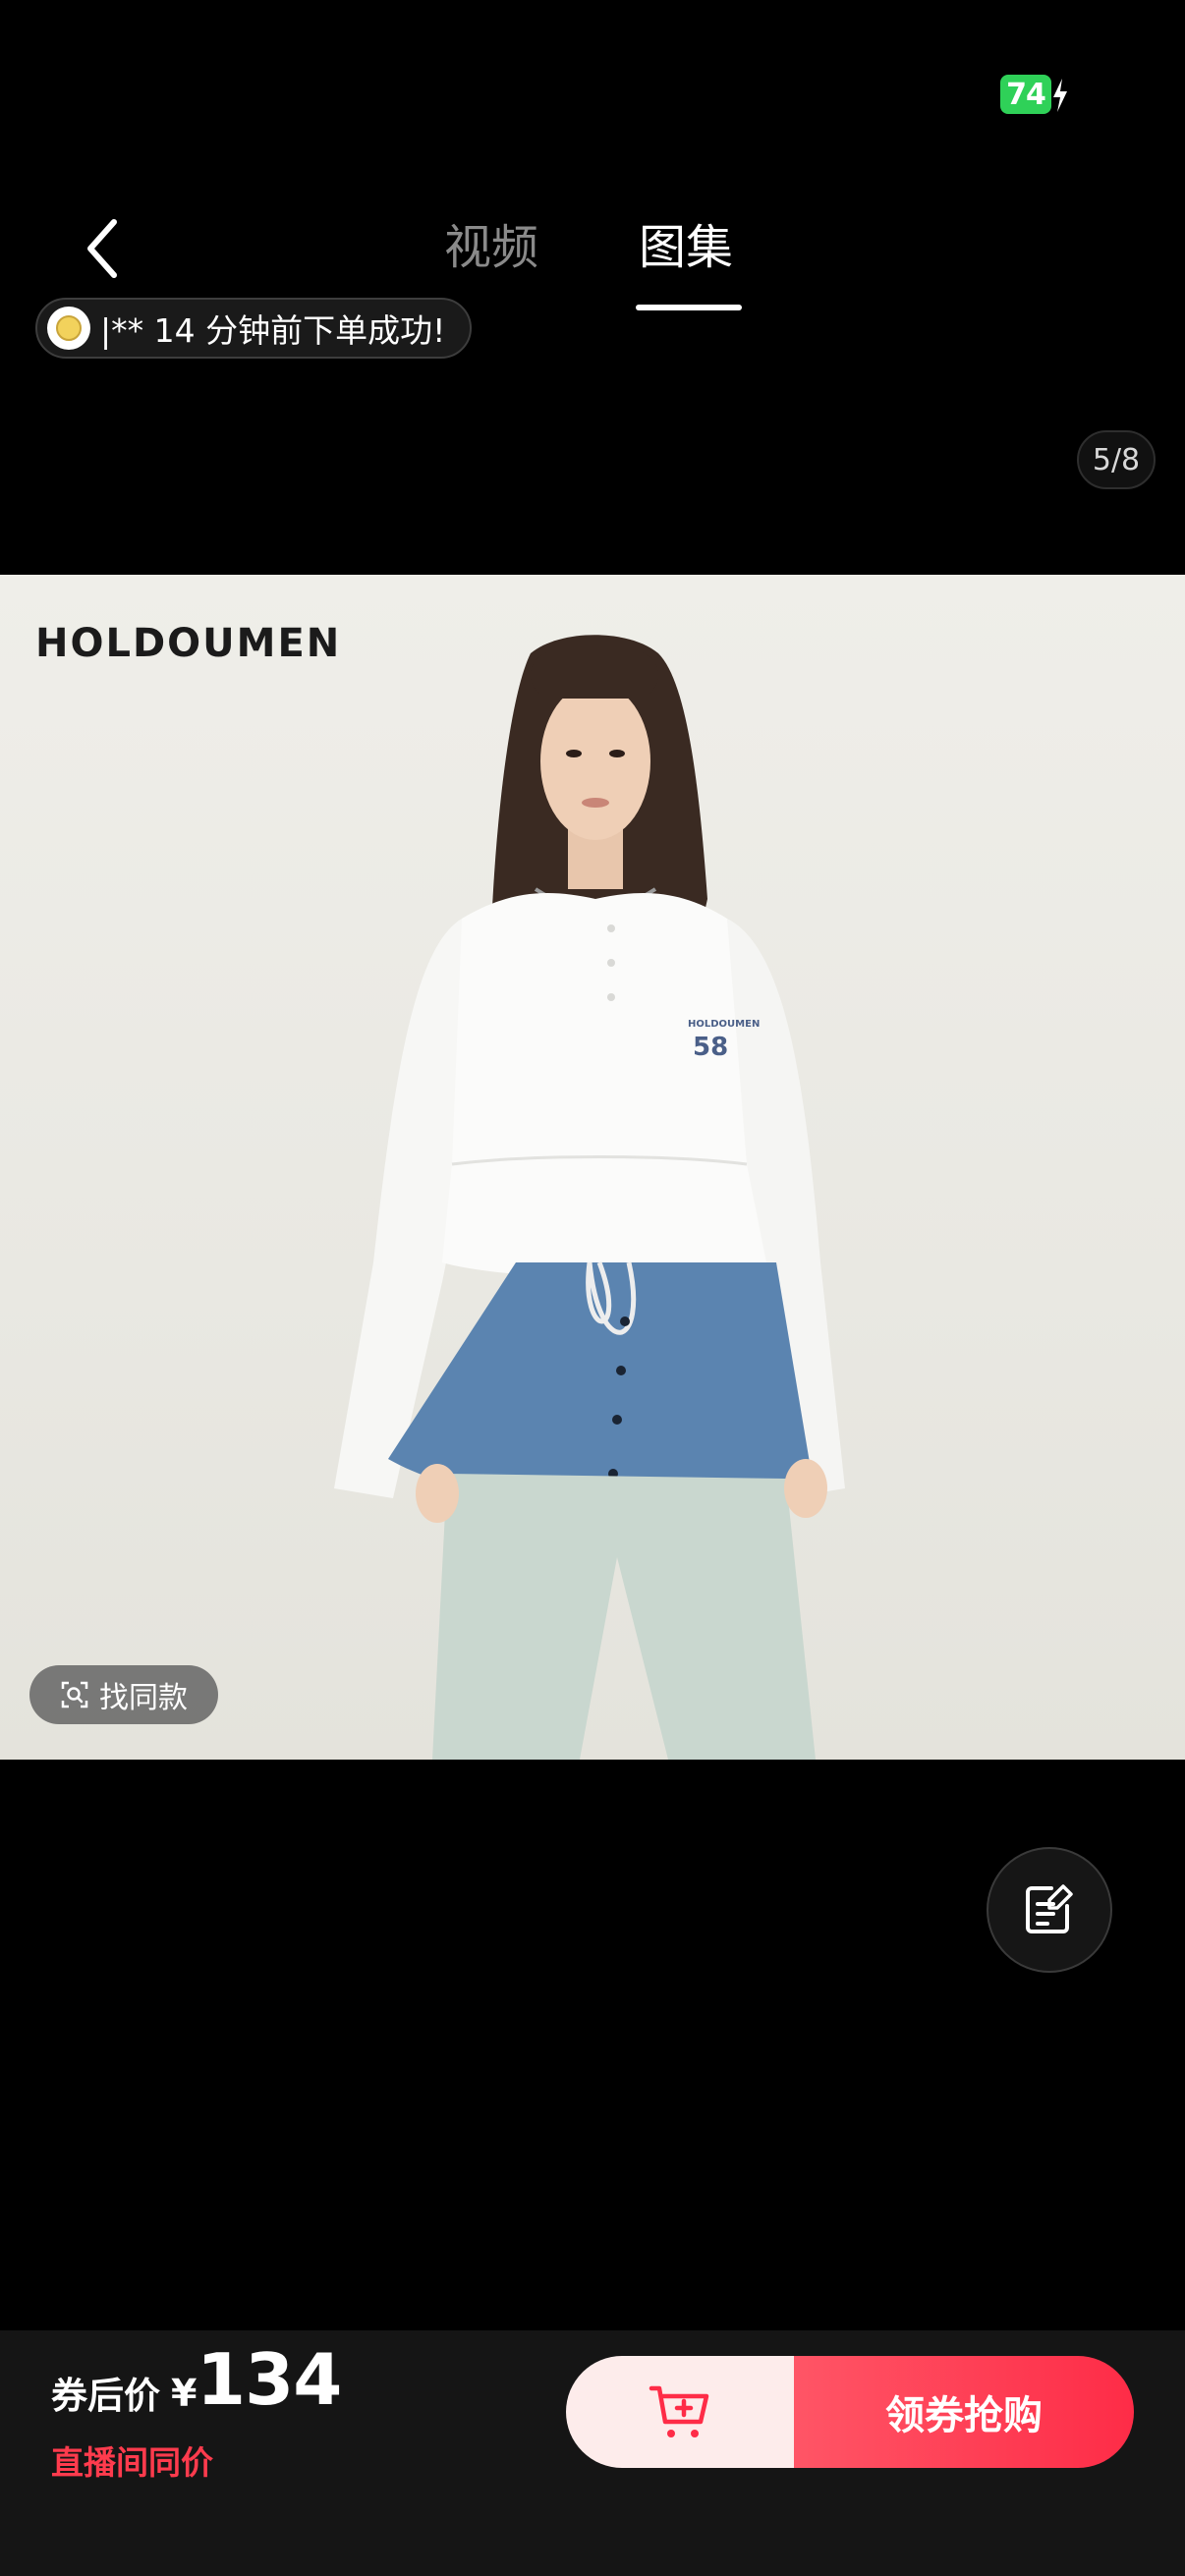 The width and height of the screenshot is (1185, 2576). Describe the element at coordinates (1026, 94) in the screenshot. I see `battery-indicator: 74` at that location.